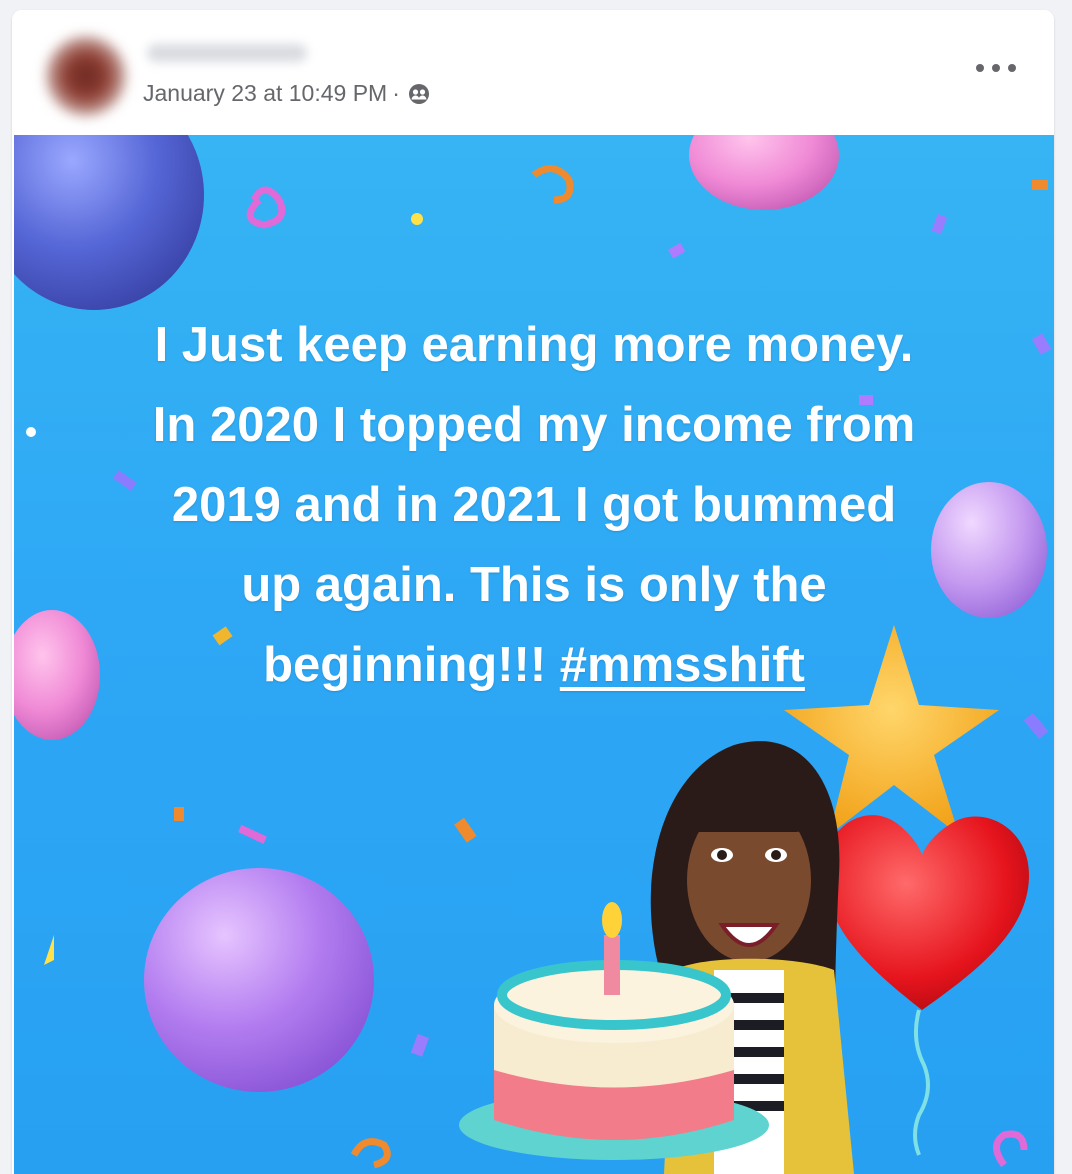 The image size is (1072, 1174). I want to click on post-meta: January 23 at 10:49 PM ·, so click(287, 93).